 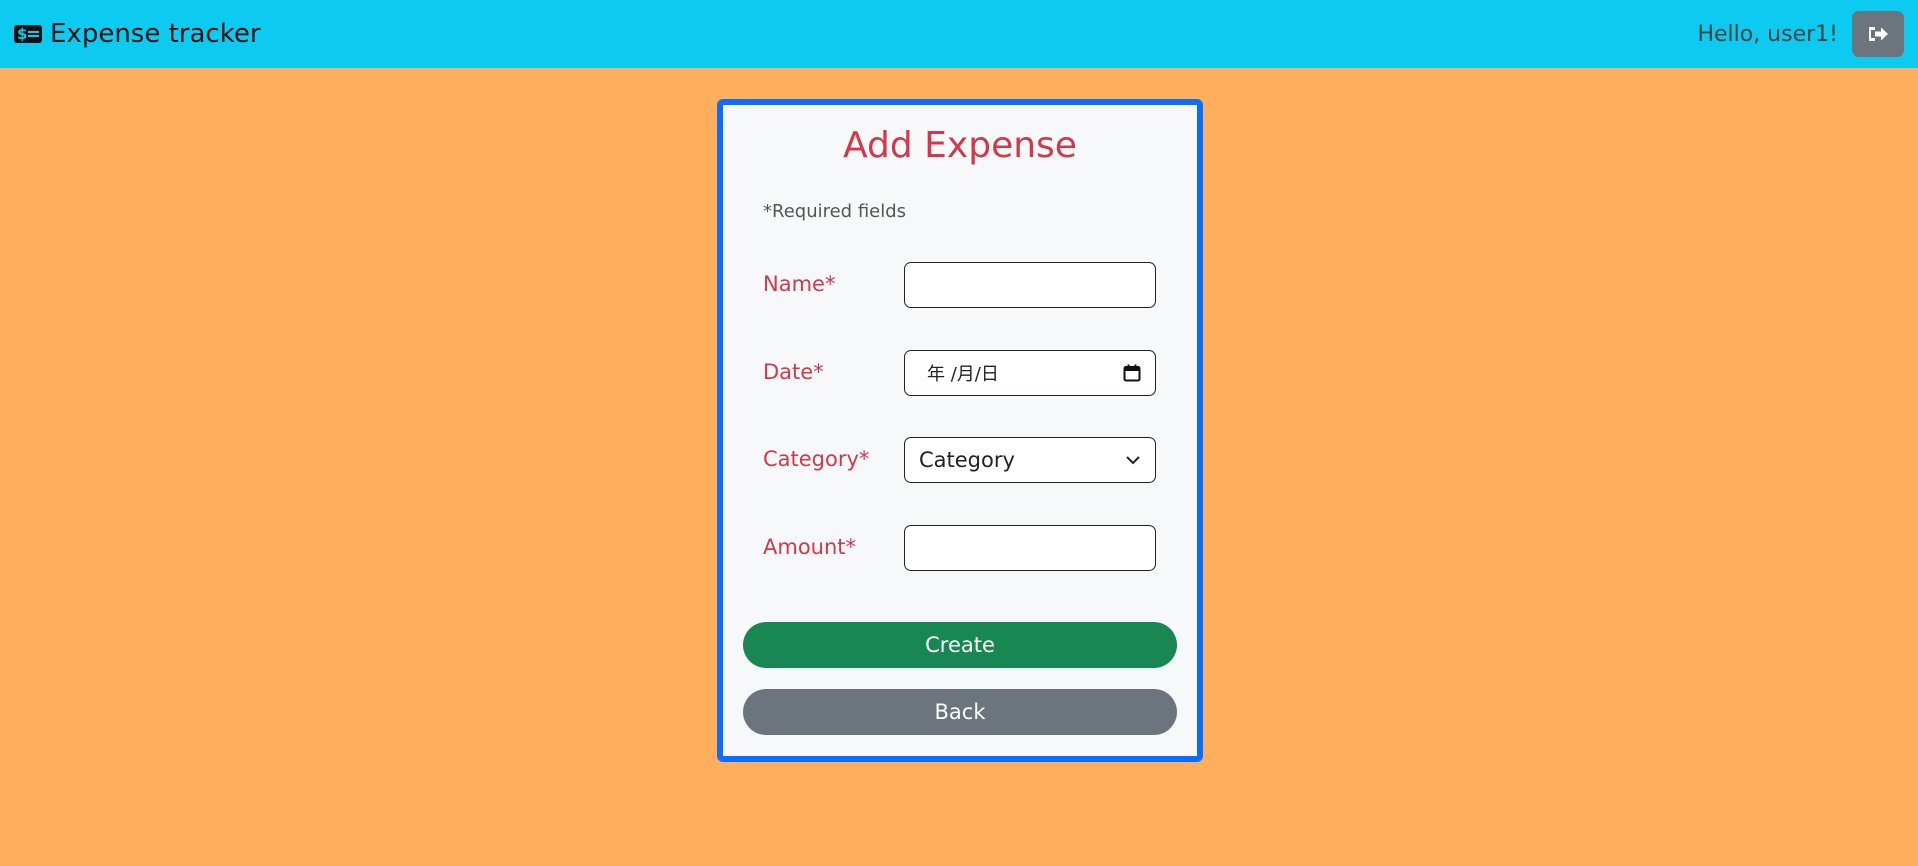 I want to click on required-fields-note: *Required fields, so click(x=835, y=211).